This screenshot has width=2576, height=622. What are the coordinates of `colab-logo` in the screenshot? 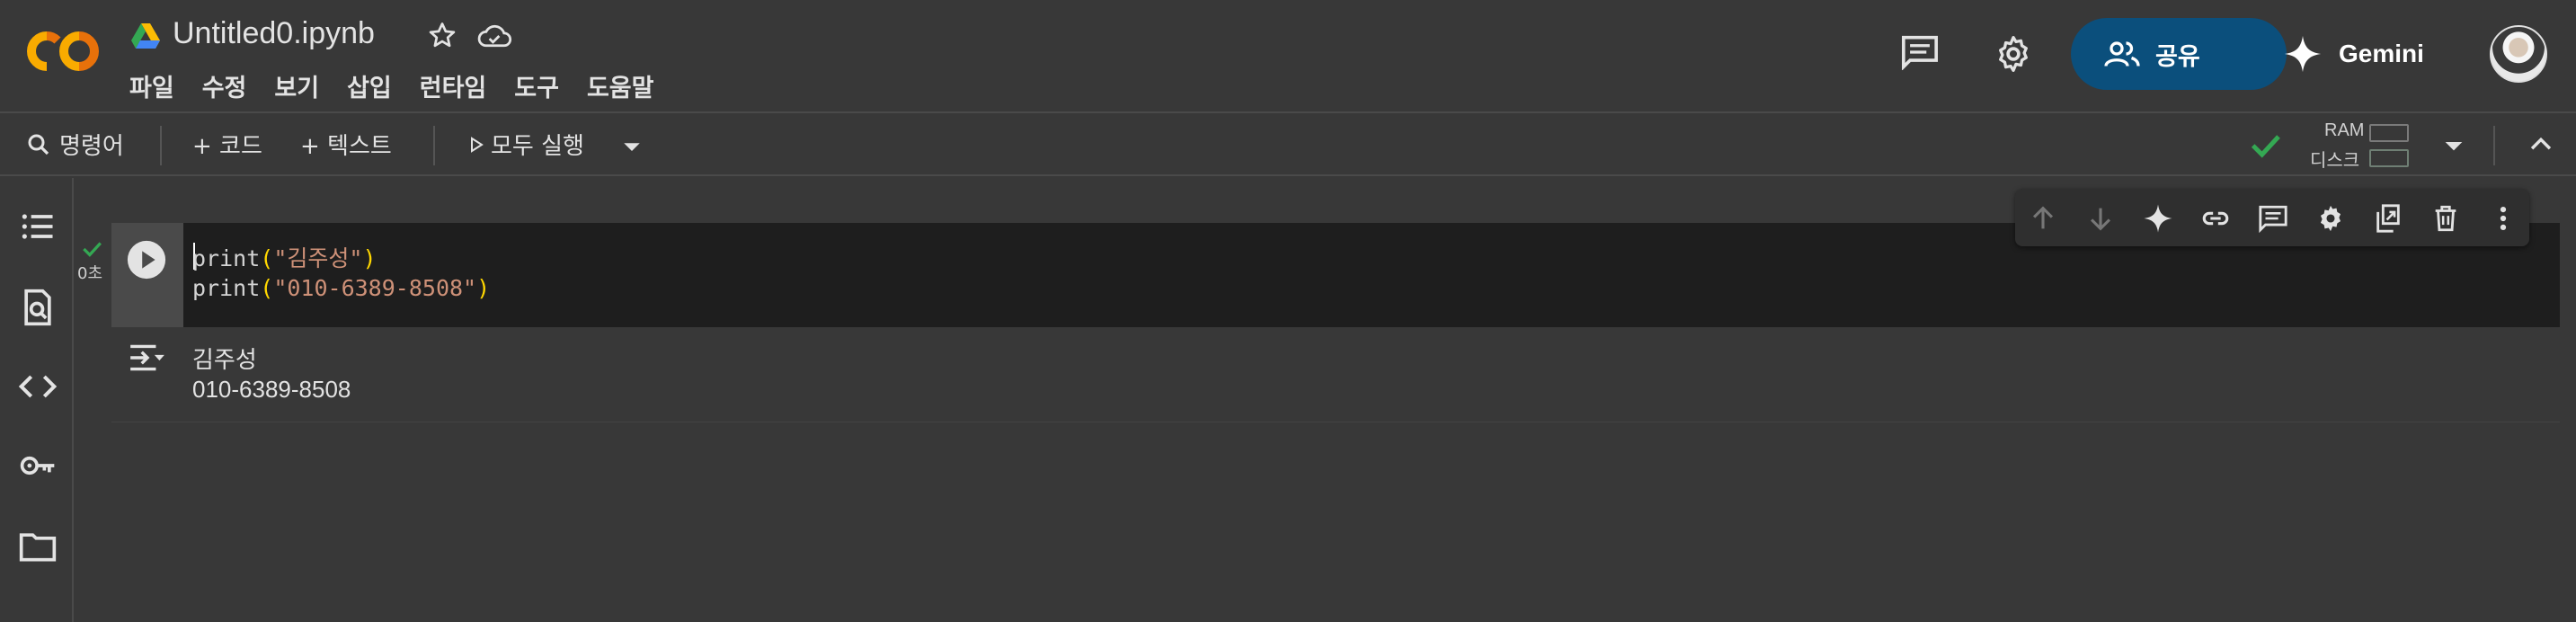 It's located at (63, 51).